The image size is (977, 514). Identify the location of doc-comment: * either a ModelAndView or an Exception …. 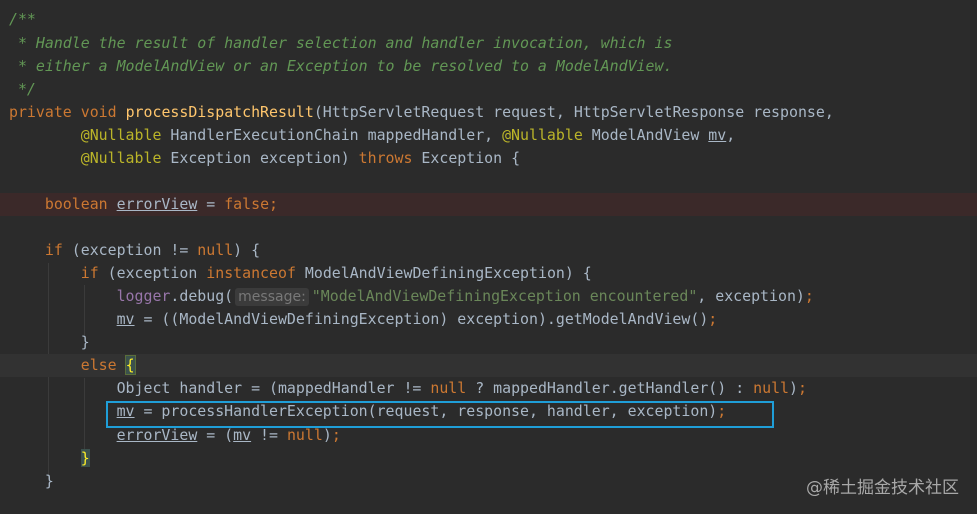
(341, 66).